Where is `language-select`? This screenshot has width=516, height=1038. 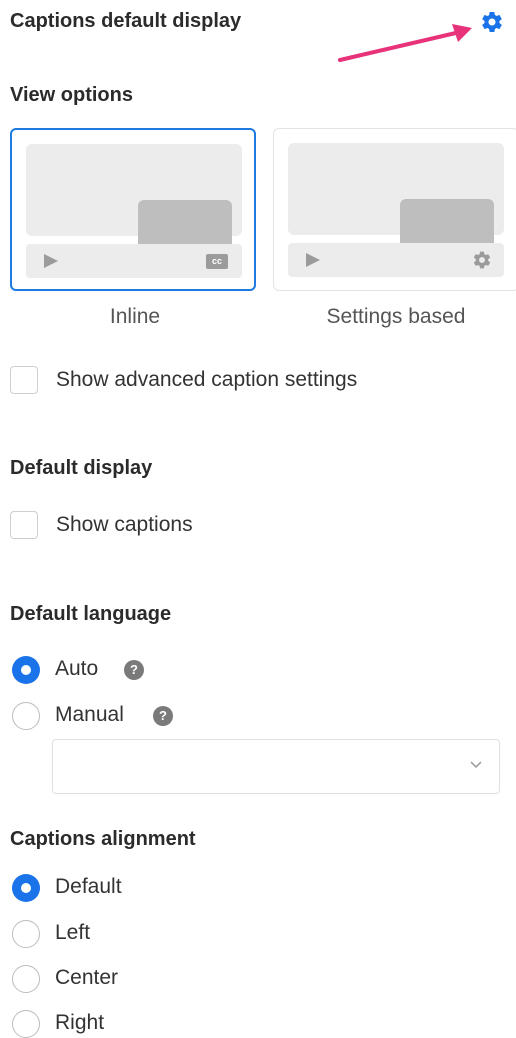 language-select is located at coordinates (276, 766).